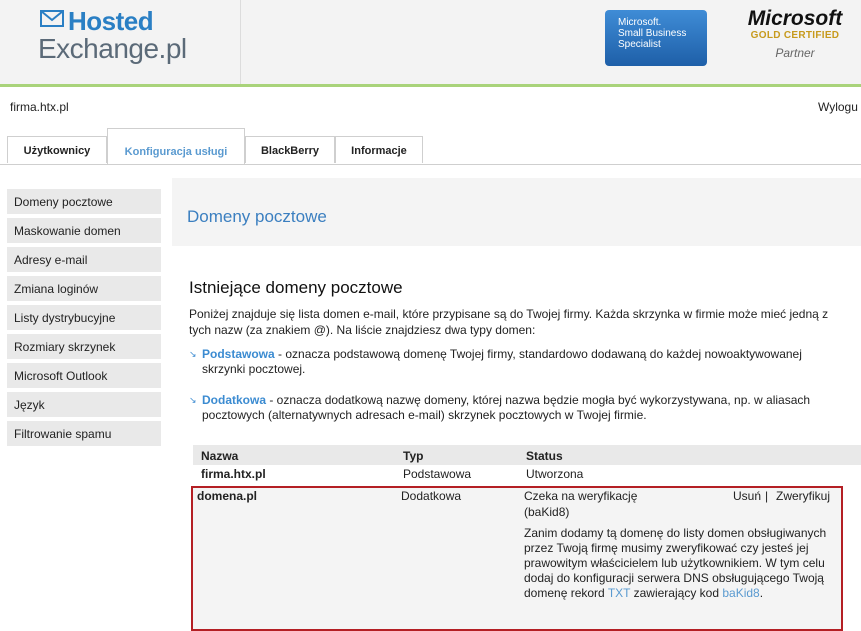 This screenshot has width=861, height=631. Describe the element at coordinates (803, 496) in the screenshot. I see `verify-link: Zweryfikuj` at that location.